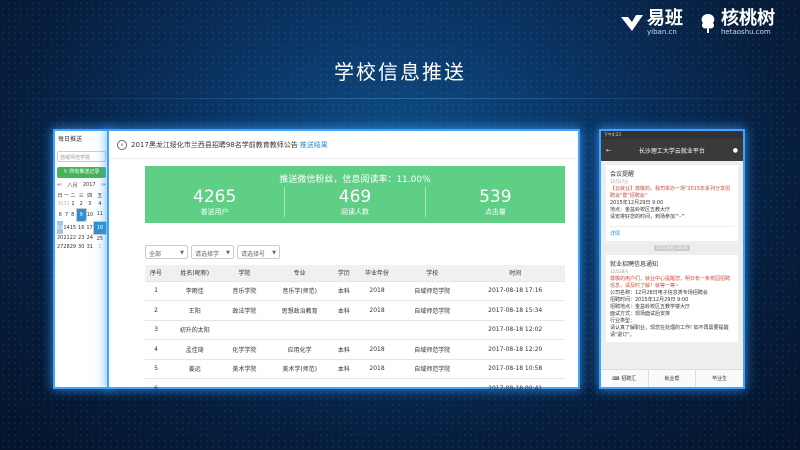 The width and height of the screenshot is (800, 450). I want to click on slide-title: 学校信息推送, so click(400, 72).